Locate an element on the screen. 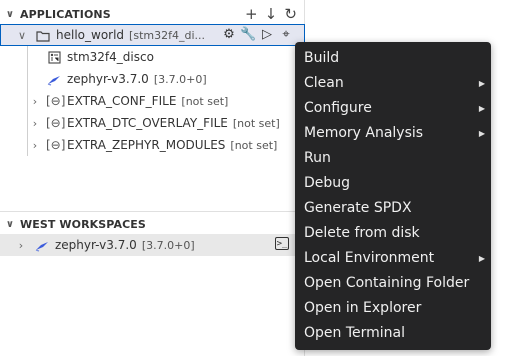 The width and height of the screenshot is (506, 356). applications-actions: + ↓ ↻ is located at coordinates (271, 14).